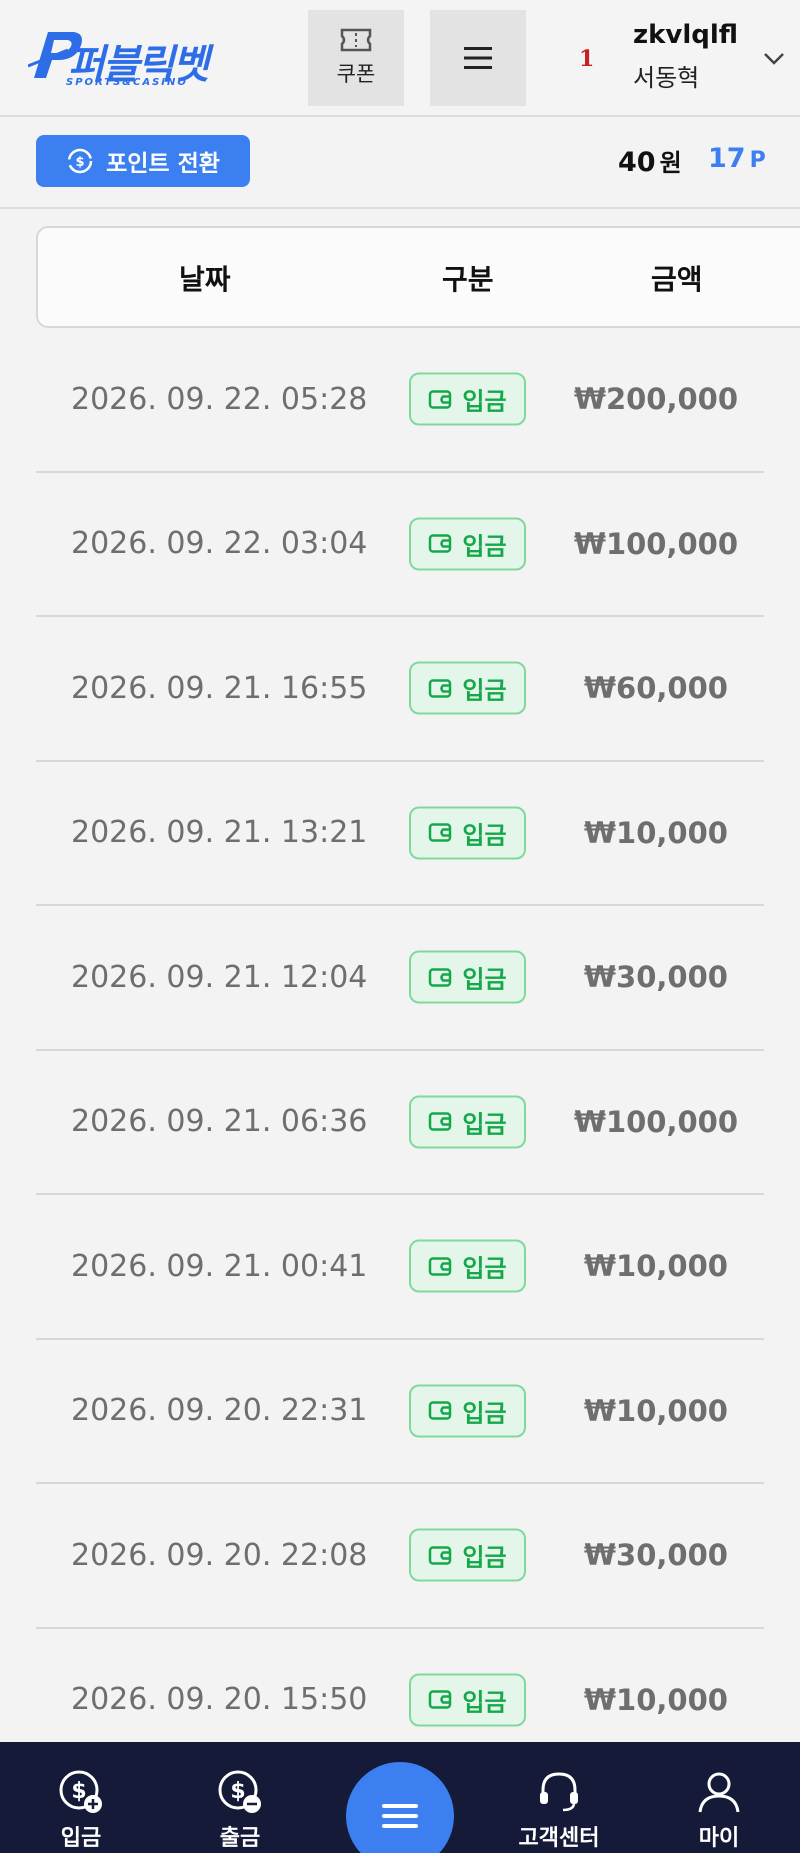  Describe the element at coordinates (656, 399) in the screenshot. I see `row-amount: ₩200,000` at that location.